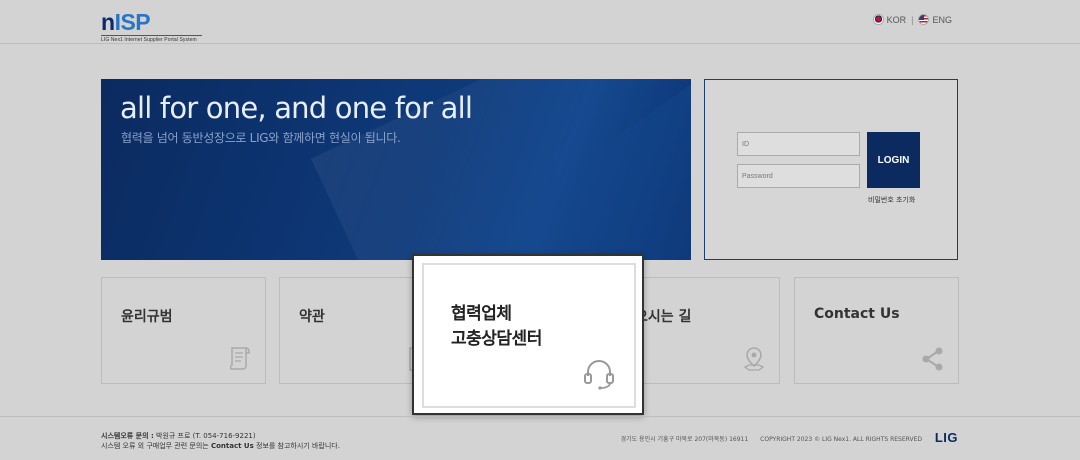 Image resolution: width=1080 pixels, height=460 pixels. Describe the element at coordinates (496, 327) in the screenshot. I see `grievance-center-title: 협력업체 고충상담센터` at that location.